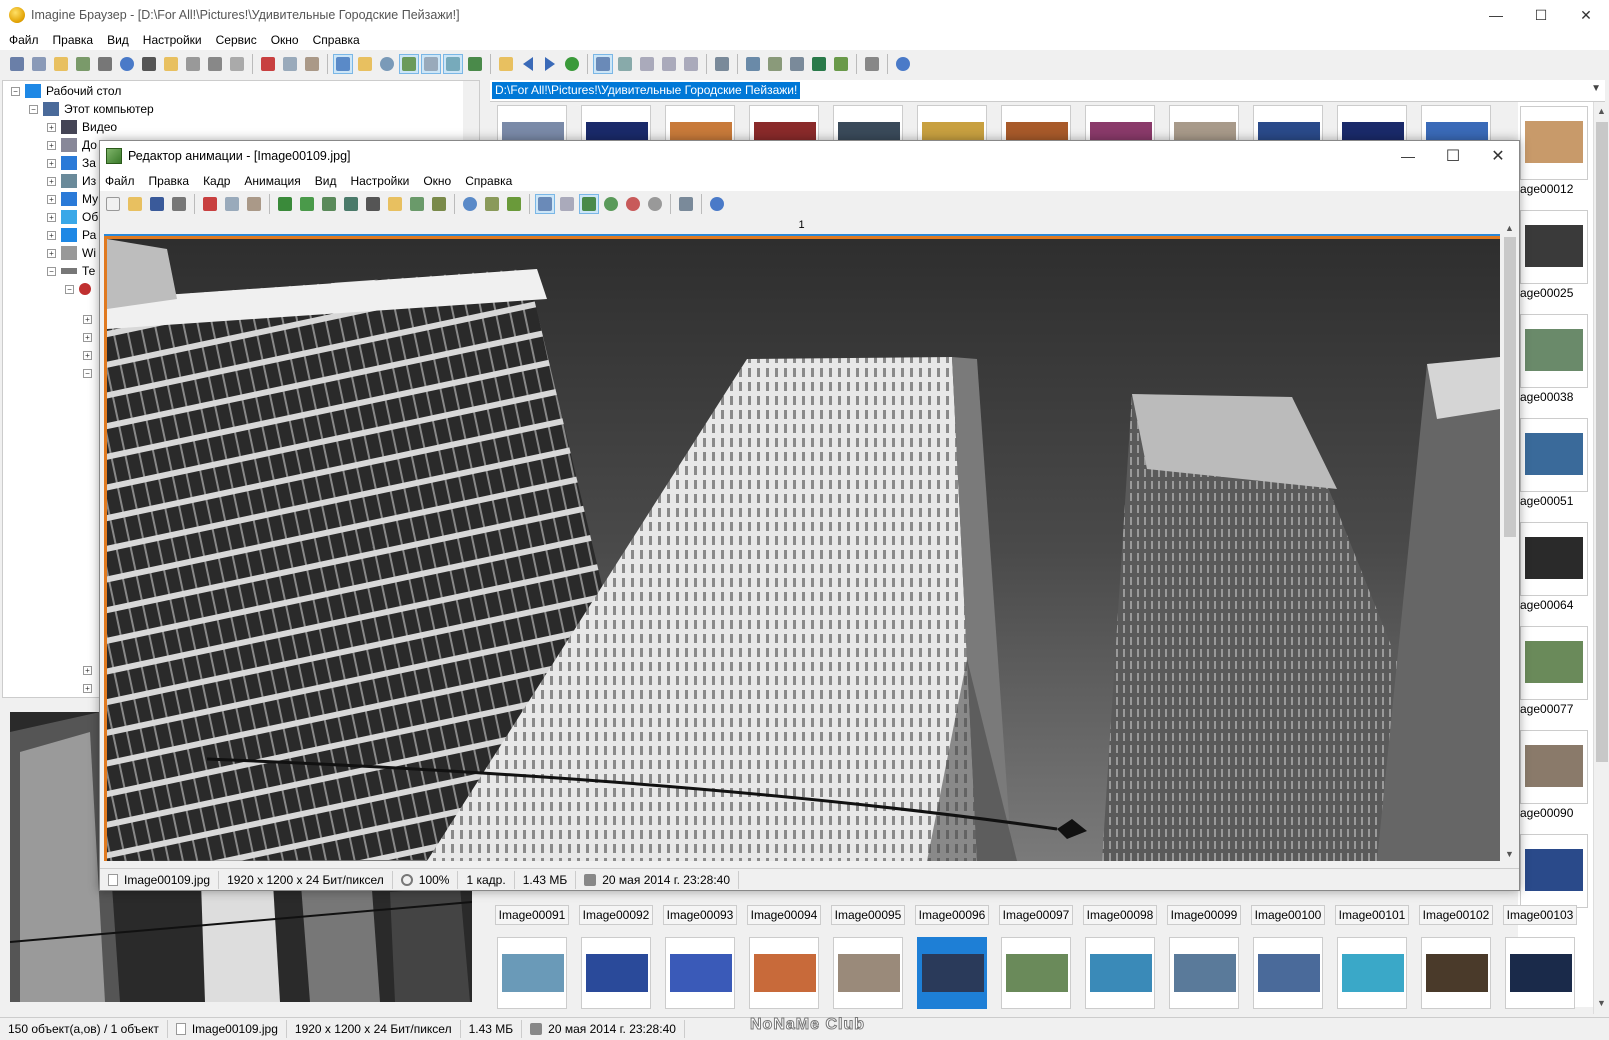  I want to click on zoom-fit-icon, so click(655, 204).